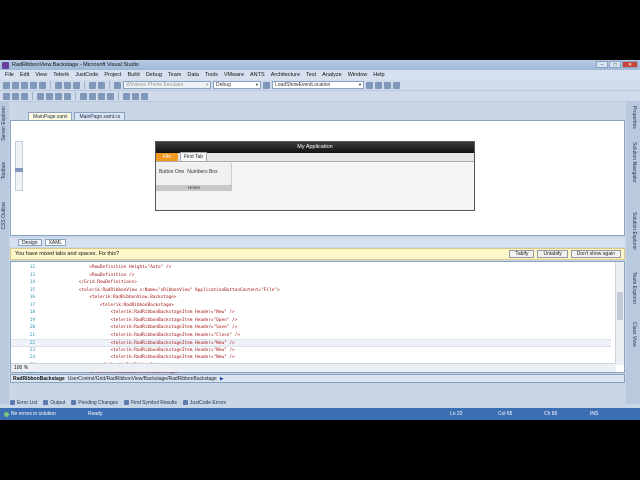  I want to click on menu-help: Help, so click(378, 75).